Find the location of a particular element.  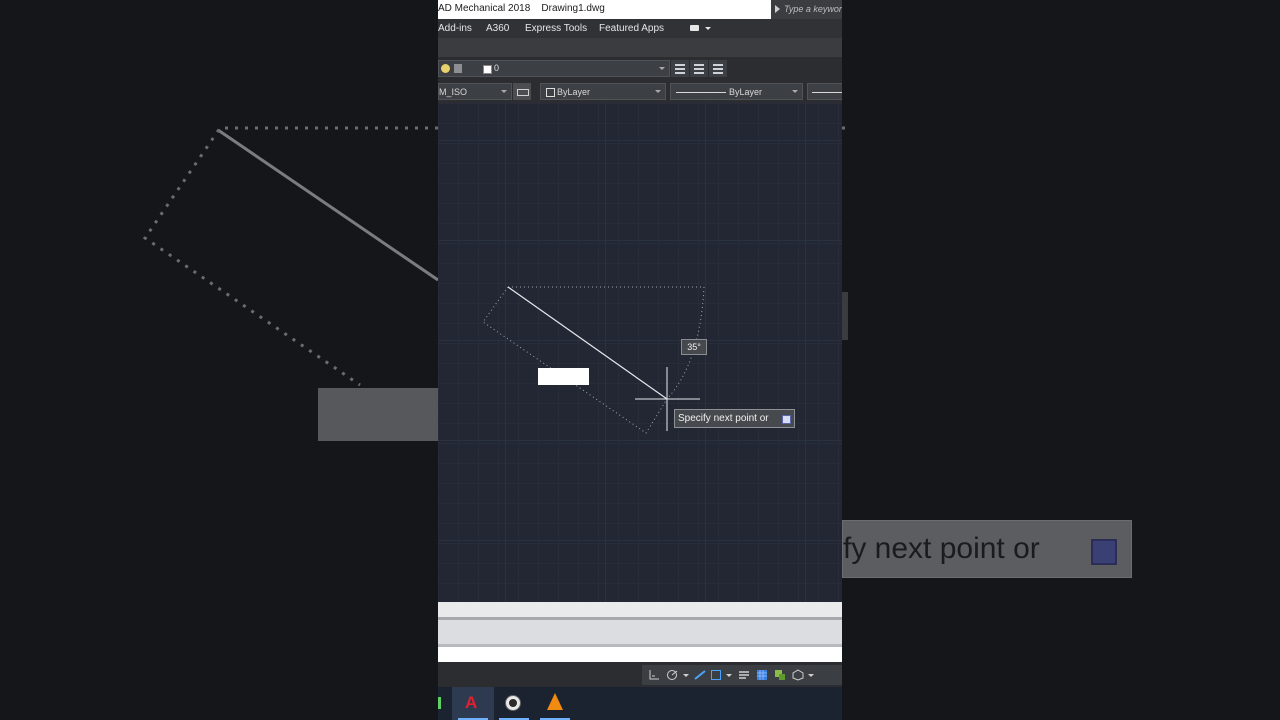

color-value: ByLayer is located at coordinates (574, 92).